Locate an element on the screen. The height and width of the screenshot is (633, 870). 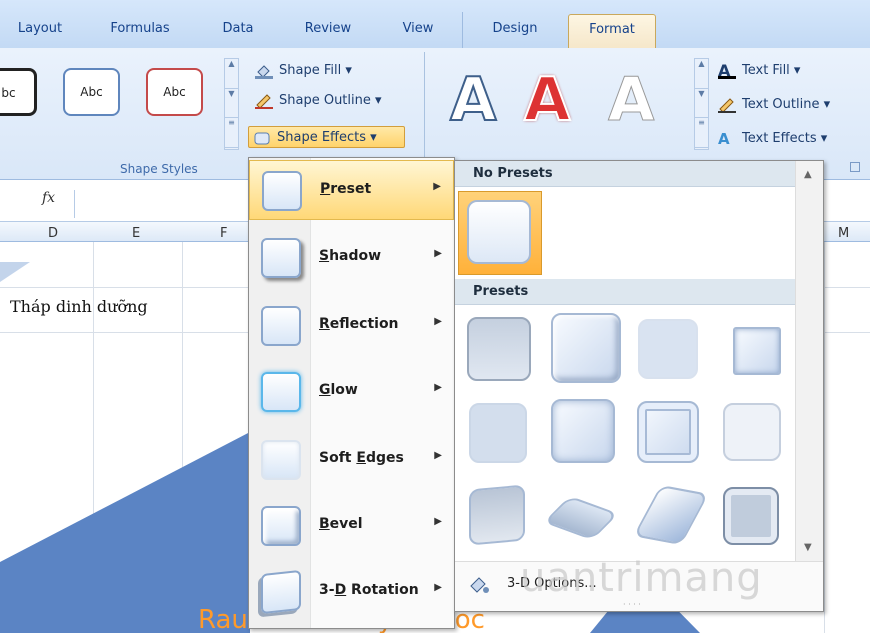
shape-fill-button: Shape Fill ▾ is located at coordinates (301, 71).